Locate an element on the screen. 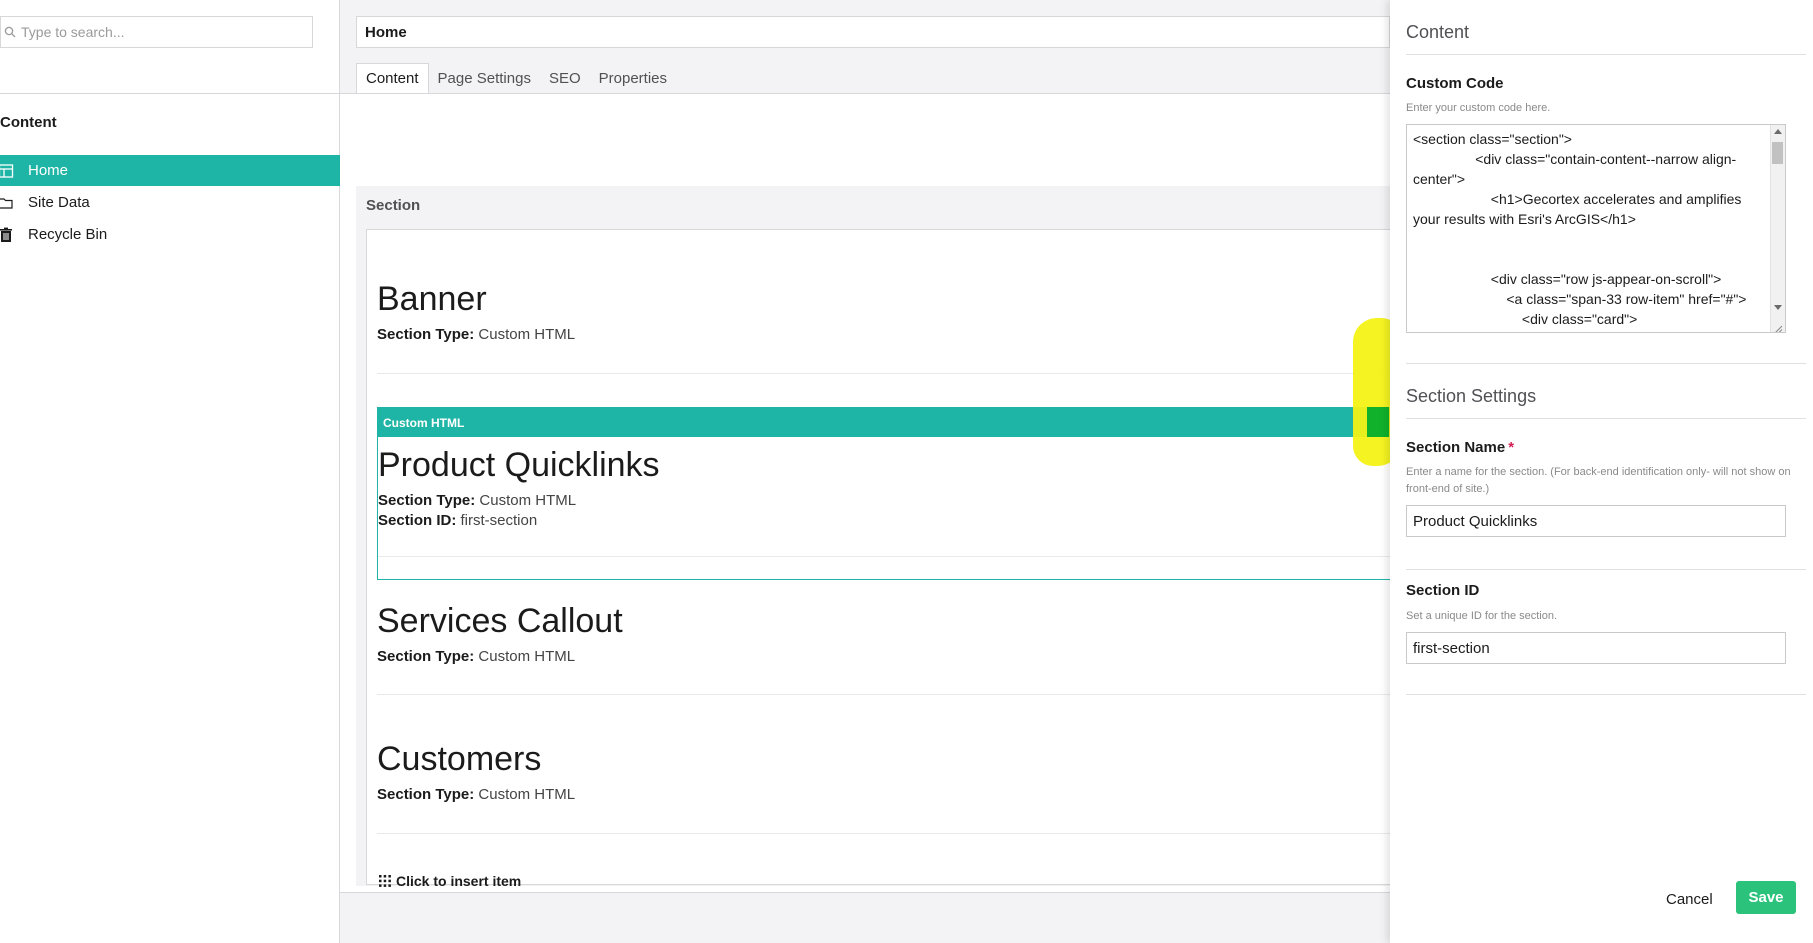  content-grid-icon is located at coordinates (7, 171).